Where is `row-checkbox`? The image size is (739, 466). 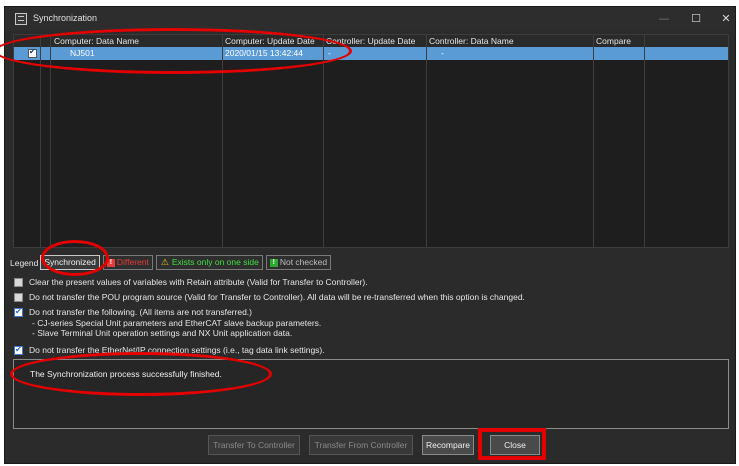
row-checkbox is located at coordinates (32, 52).